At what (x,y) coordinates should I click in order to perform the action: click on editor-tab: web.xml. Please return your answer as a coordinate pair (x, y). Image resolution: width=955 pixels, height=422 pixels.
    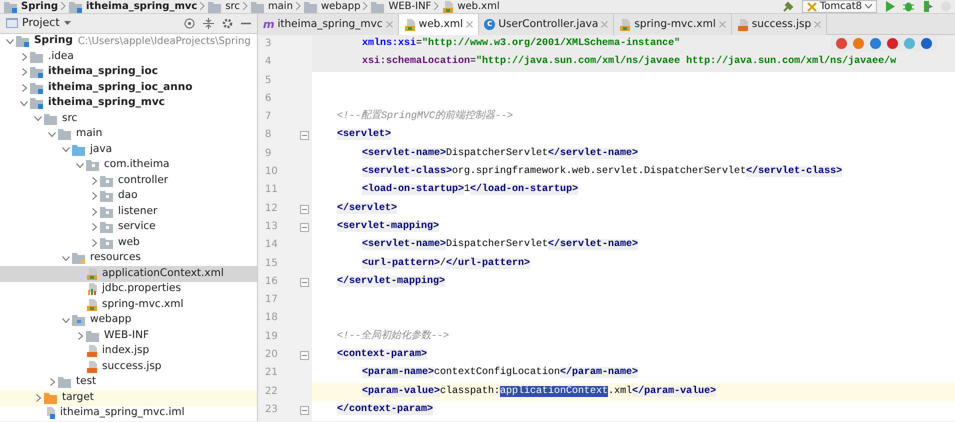
    Looking at the image, I should click on (439, 24).